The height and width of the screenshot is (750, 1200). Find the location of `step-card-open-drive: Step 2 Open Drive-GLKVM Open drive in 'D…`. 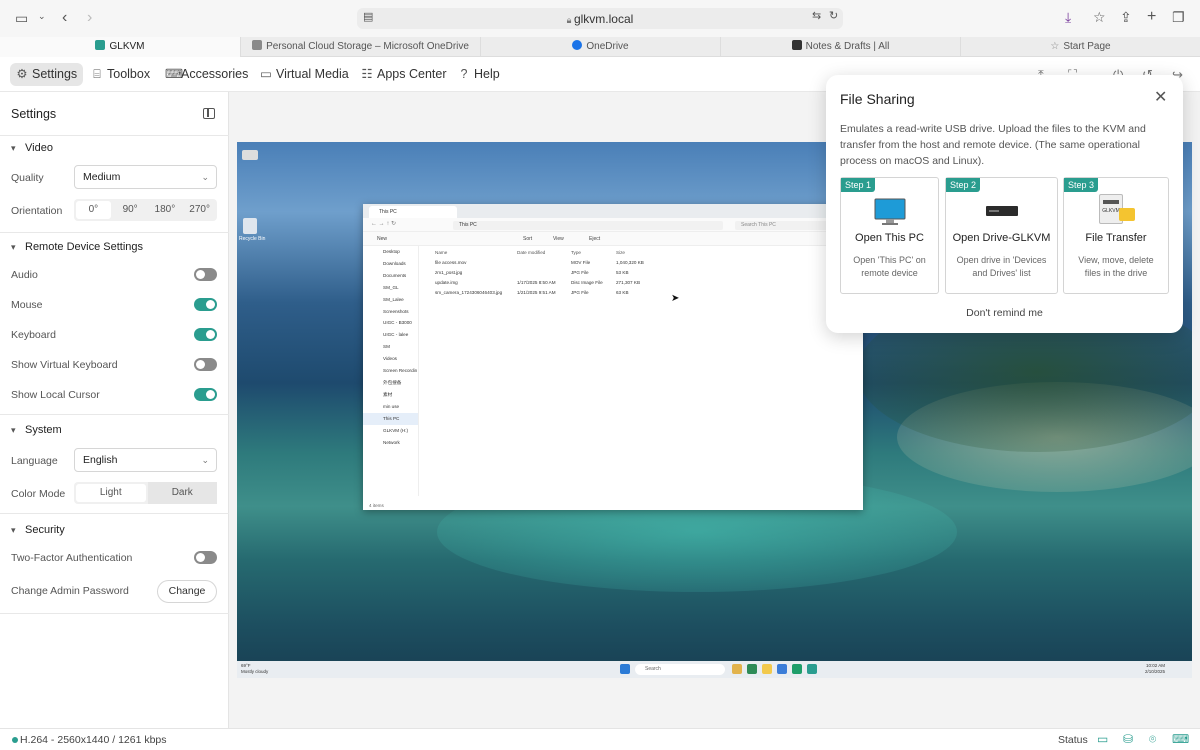

step-card-open-drive: Step 2 Open Drive-GLKVM Open drive in 'D… is located at coordinates (1001, 235).